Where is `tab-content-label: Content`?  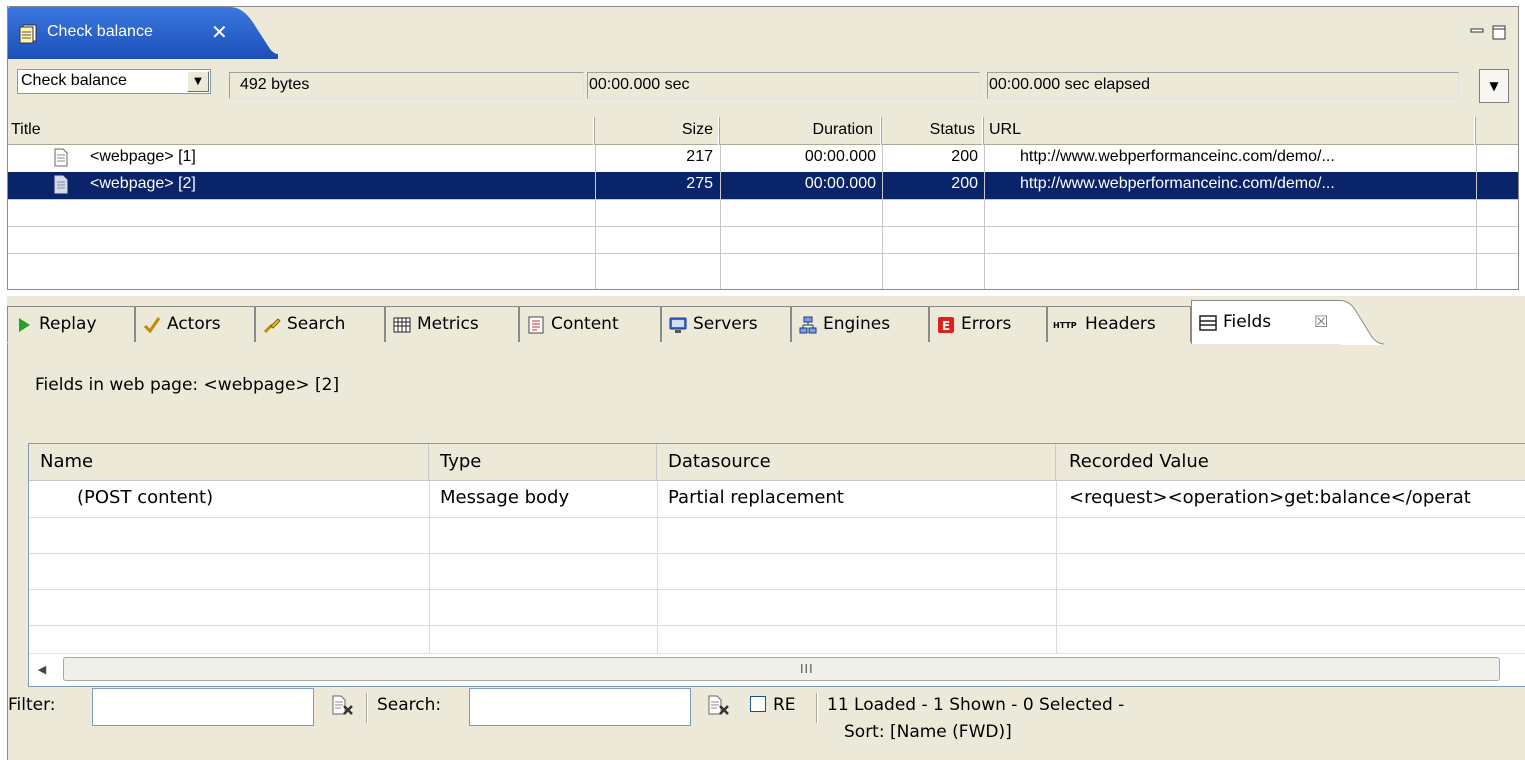 tab-content-label: Content is located at coordinates (585, 324).